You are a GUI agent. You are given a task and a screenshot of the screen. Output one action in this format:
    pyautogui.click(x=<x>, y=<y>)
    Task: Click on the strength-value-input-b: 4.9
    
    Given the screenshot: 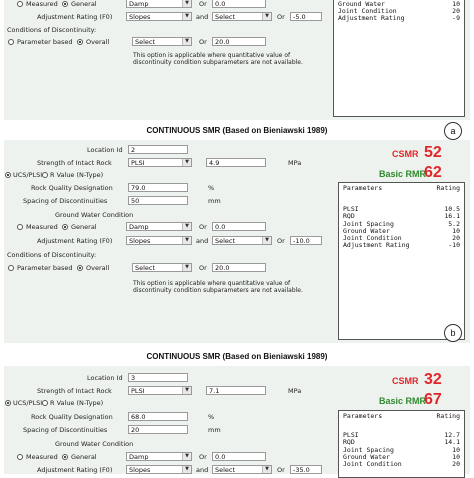 What is the action you would take?
    pyautogui.click(x=236, y=162)
    